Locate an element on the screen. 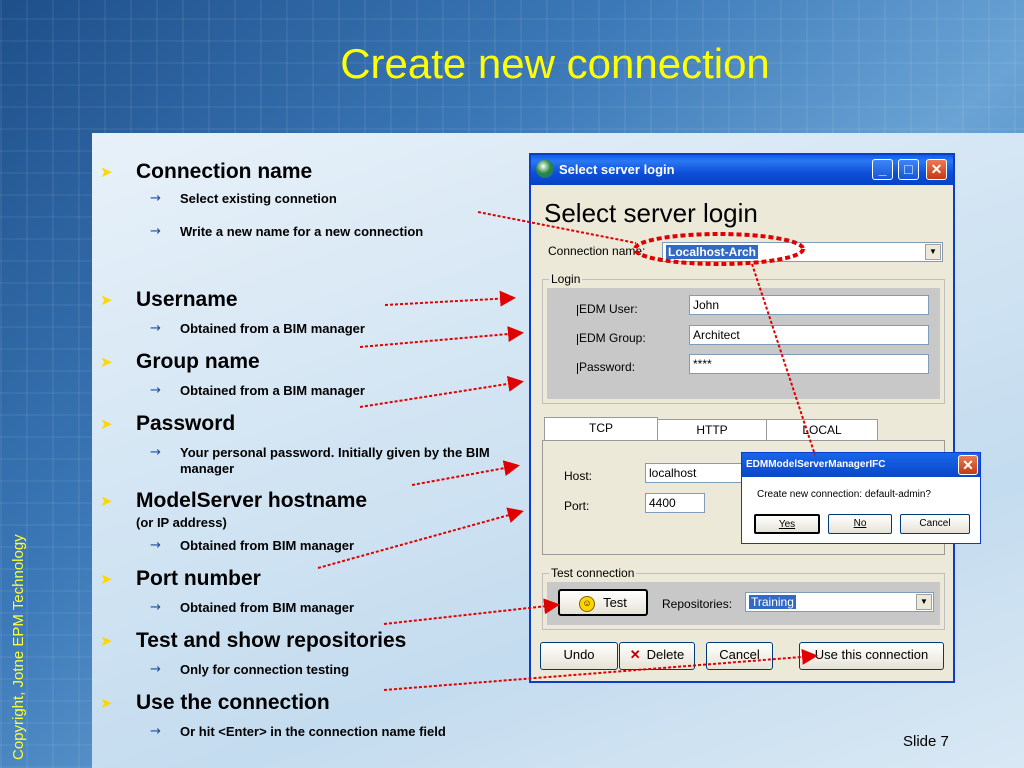  dialog-titlebar: Select server login _ □ ✕ is located at coordinates (742, 170).